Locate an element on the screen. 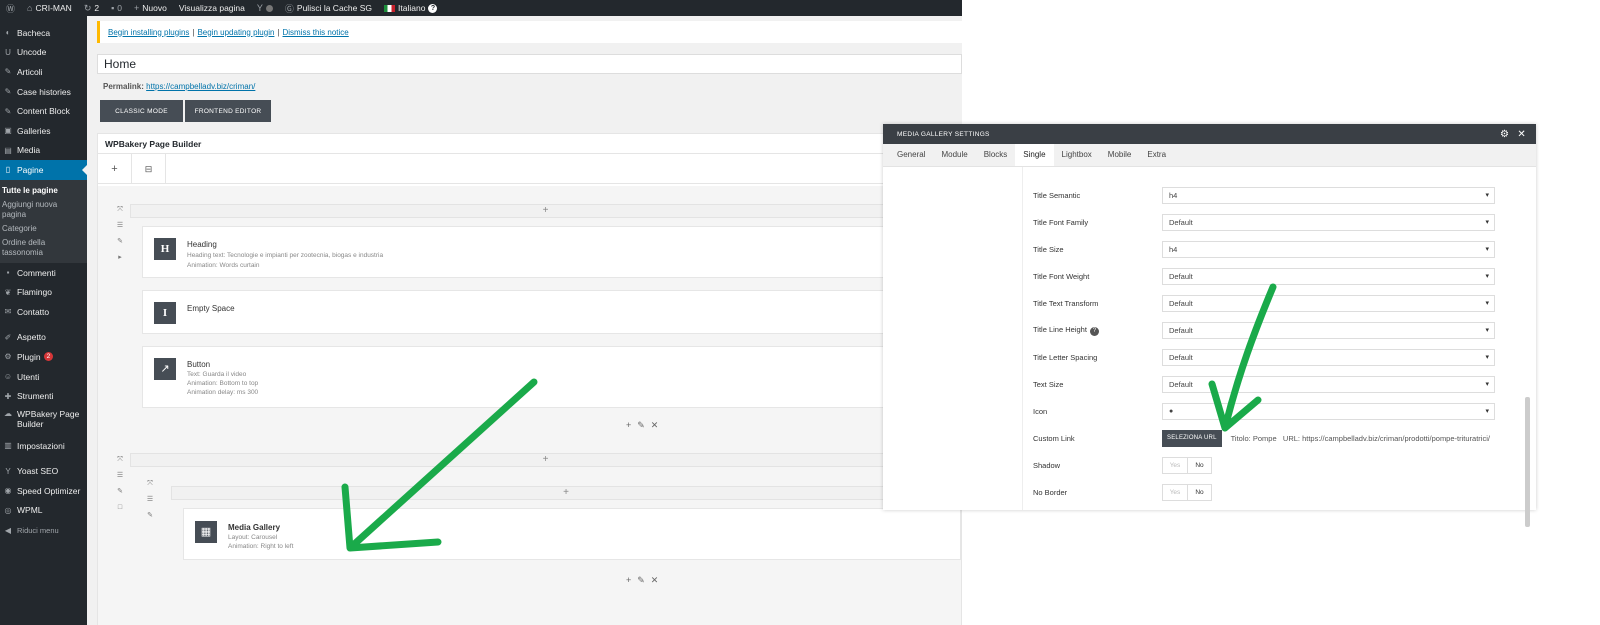  tab-mobile: Mobile is located at coordinates (1120, 154).